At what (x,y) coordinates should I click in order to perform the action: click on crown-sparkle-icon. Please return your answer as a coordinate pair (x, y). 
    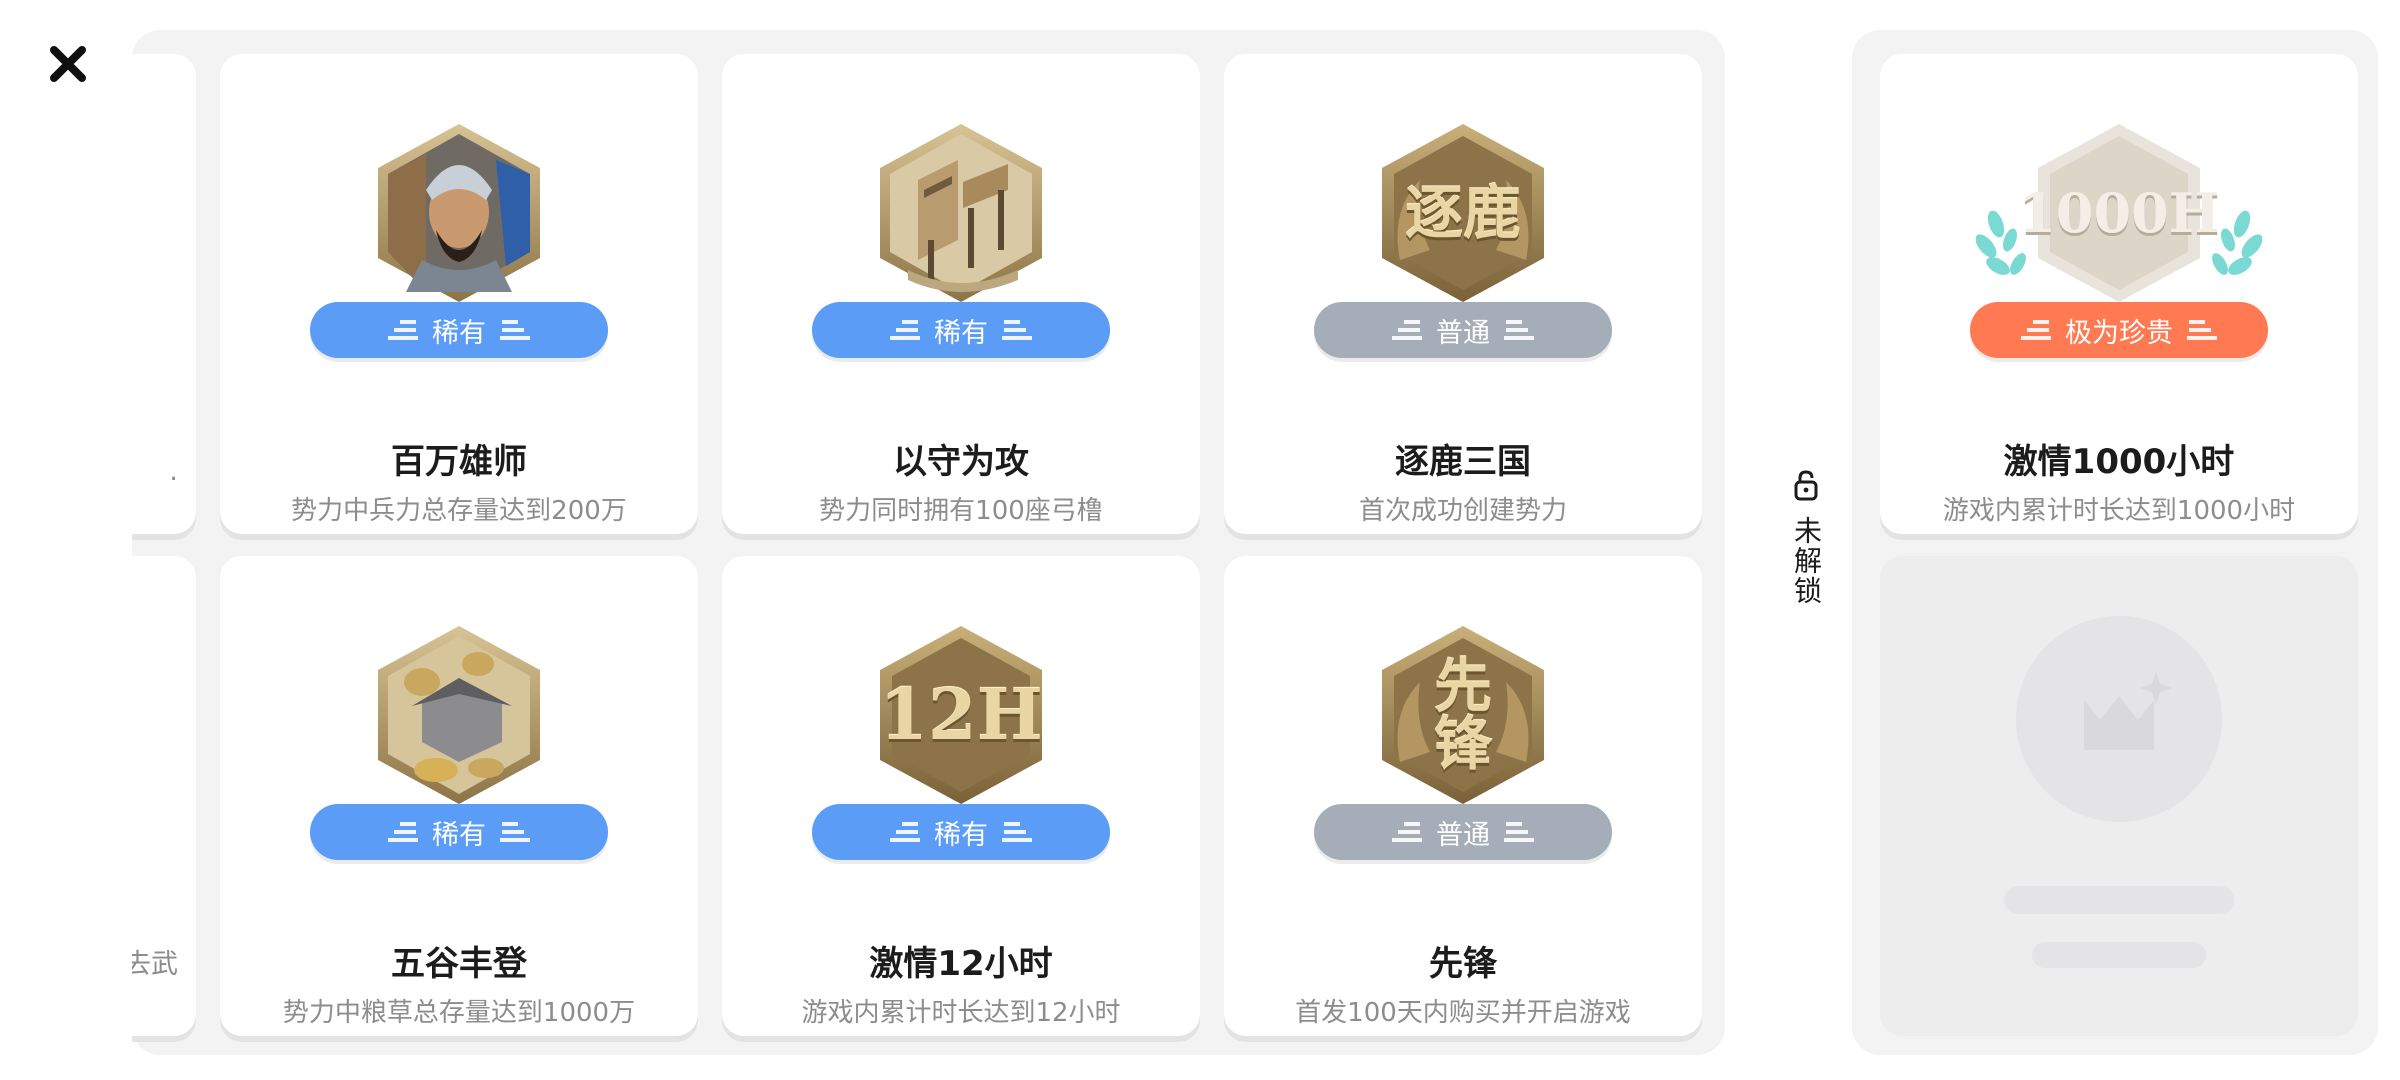
    Looking at the image, I should click on (2128, 711).